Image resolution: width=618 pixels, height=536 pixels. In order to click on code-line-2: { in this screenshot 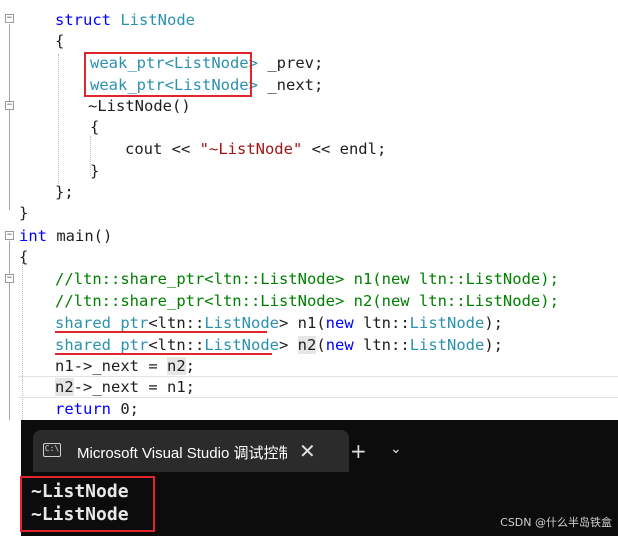, I will do `click(60, 41)`.